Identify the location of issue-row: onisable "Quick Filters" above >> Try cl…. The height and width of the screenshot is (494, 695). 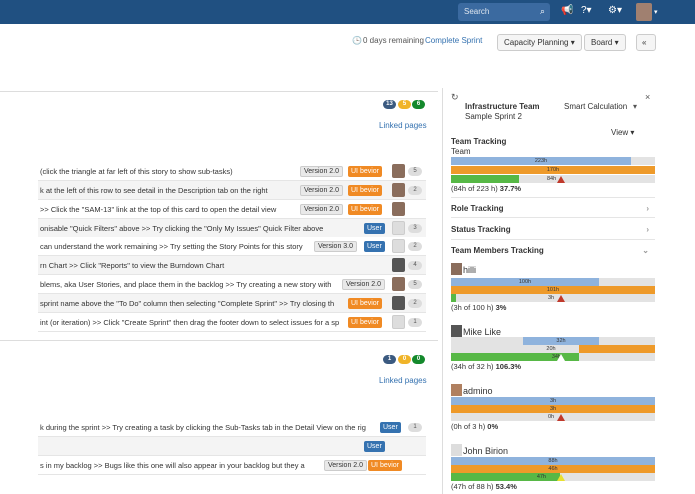
(232, 228).